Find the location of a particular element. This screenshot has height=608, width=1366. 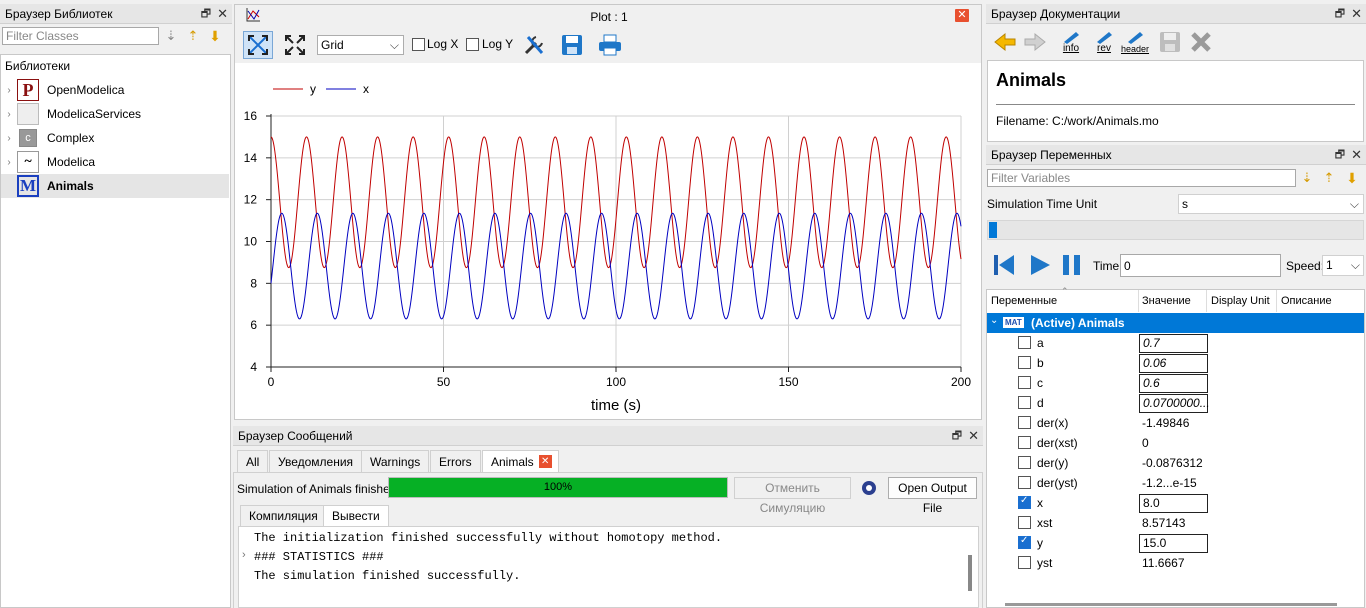

collapse-arrow-icon: ⌄ is located at coordinates (994, 320).